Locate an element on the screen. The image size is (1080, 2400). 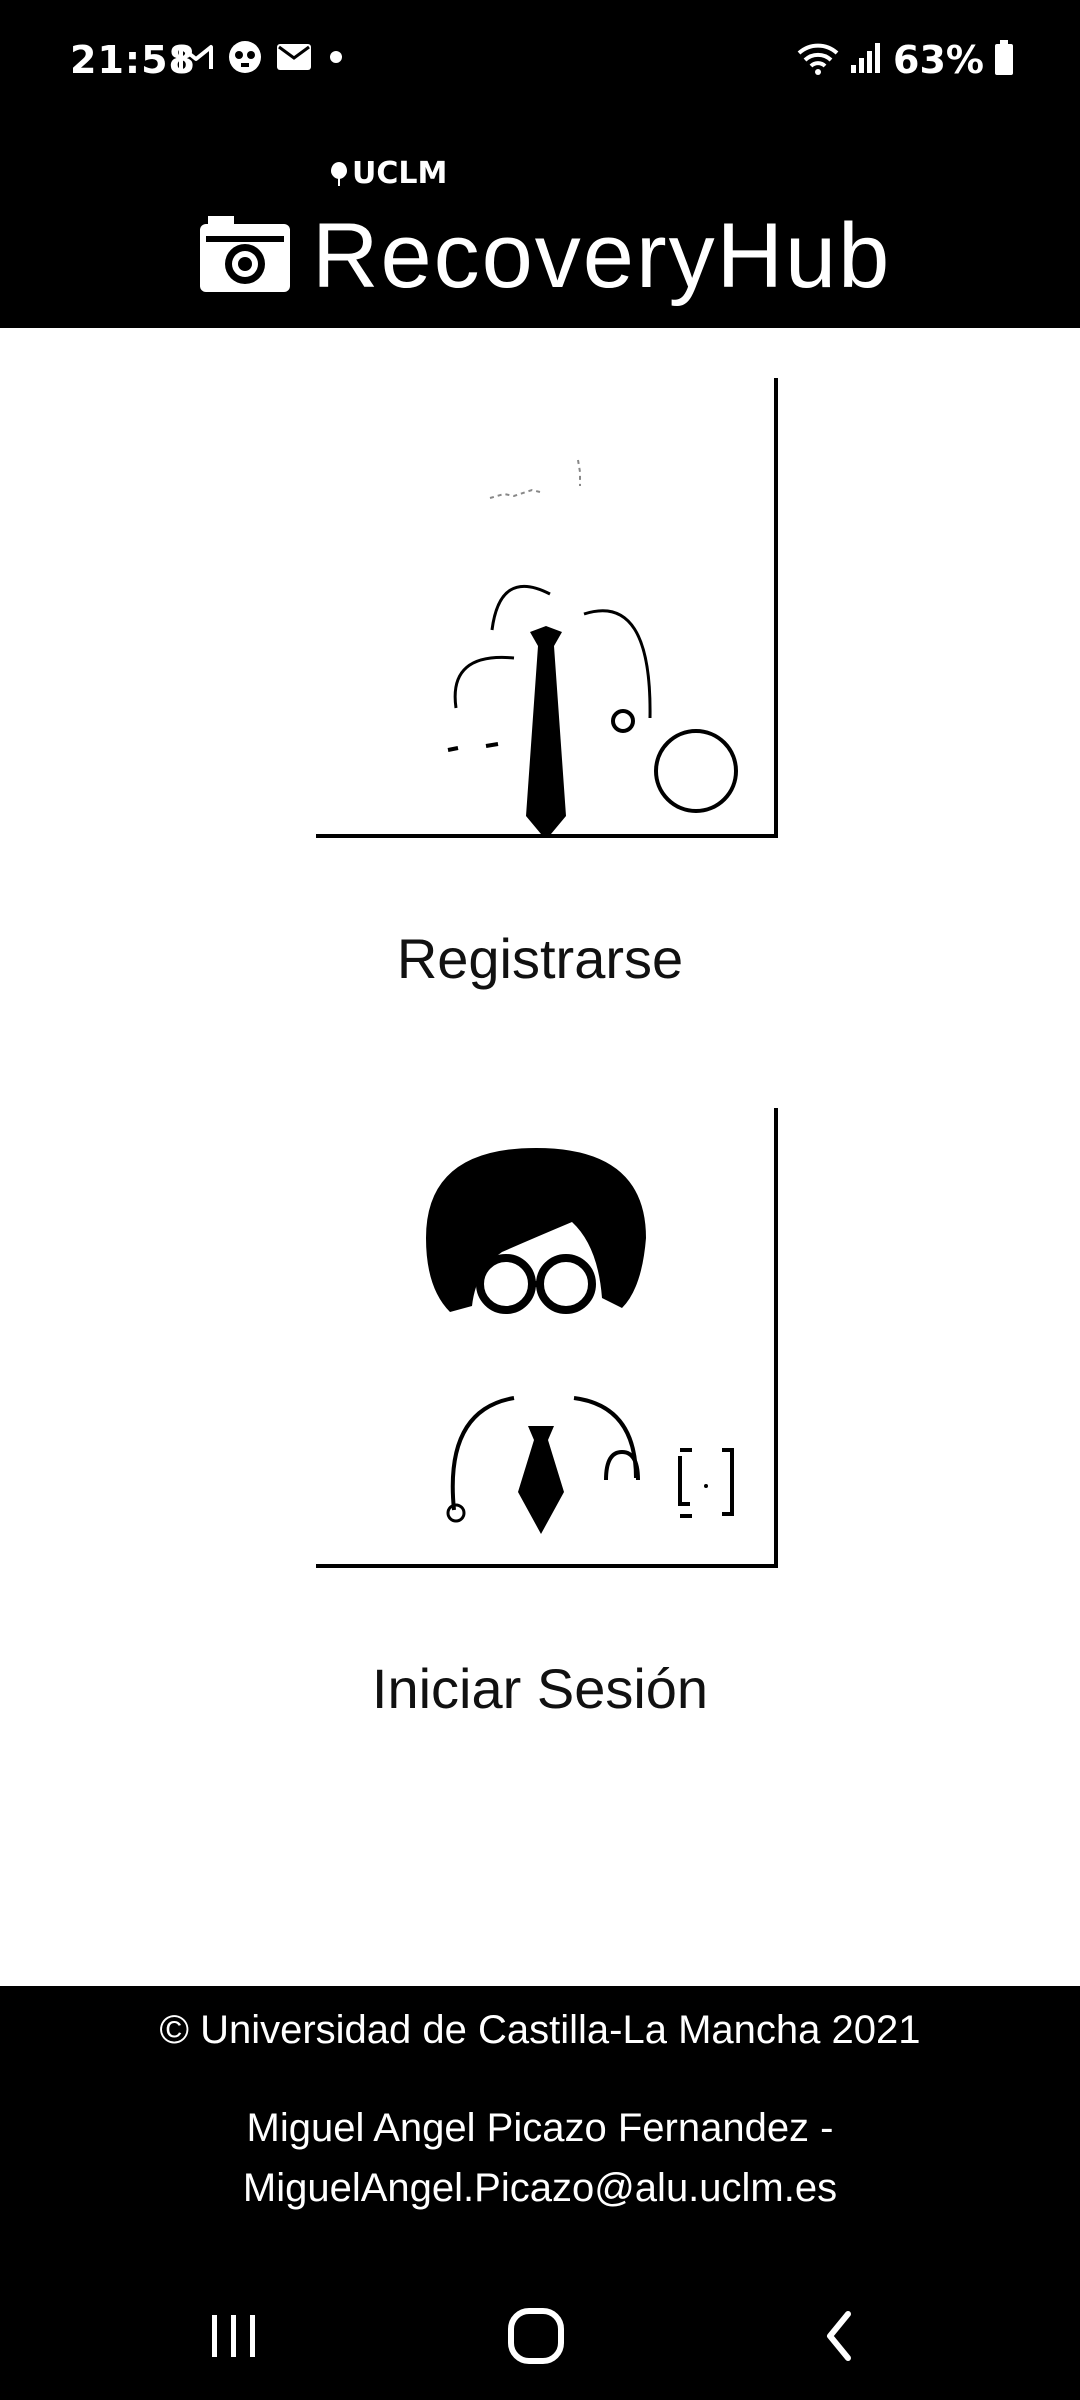
status-bar: 21:58 63% is located at coordinates (540, 60).